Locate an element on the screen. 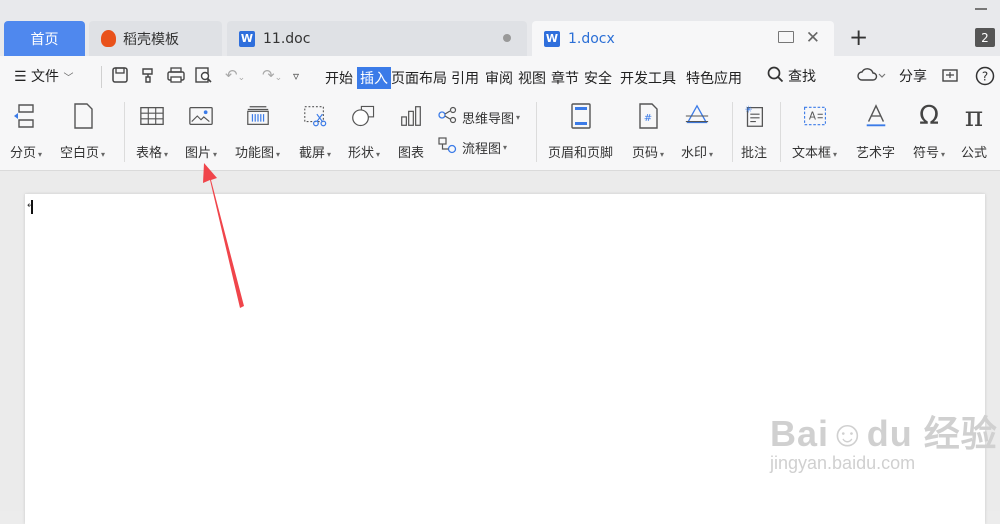 Image resolution: width=1000 pixels, height=524 pixels. tab-home-label: 首页 is located at coordinates (44, 39).